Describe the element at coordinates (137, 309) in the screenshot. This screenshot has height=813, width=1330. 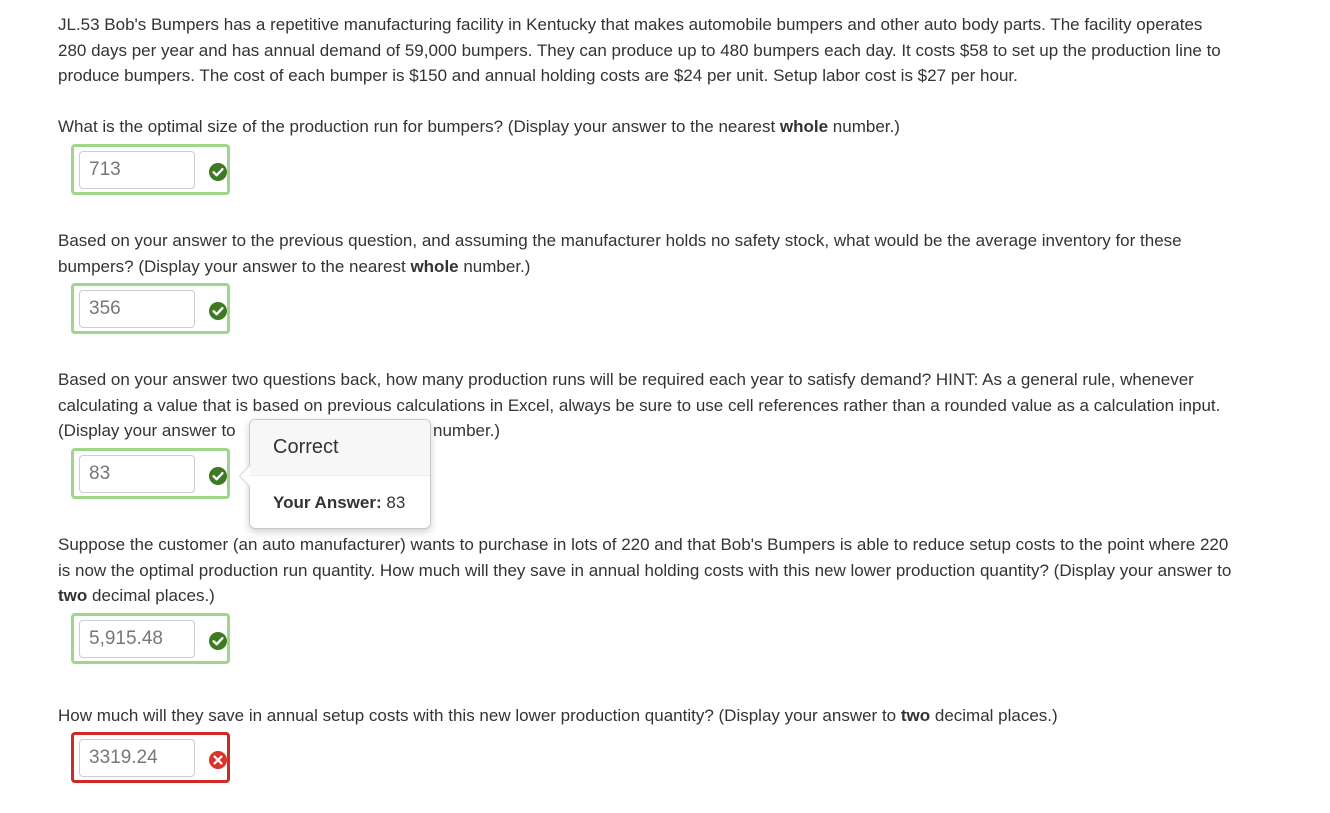
I see `answer-input-2: 356` at that location.